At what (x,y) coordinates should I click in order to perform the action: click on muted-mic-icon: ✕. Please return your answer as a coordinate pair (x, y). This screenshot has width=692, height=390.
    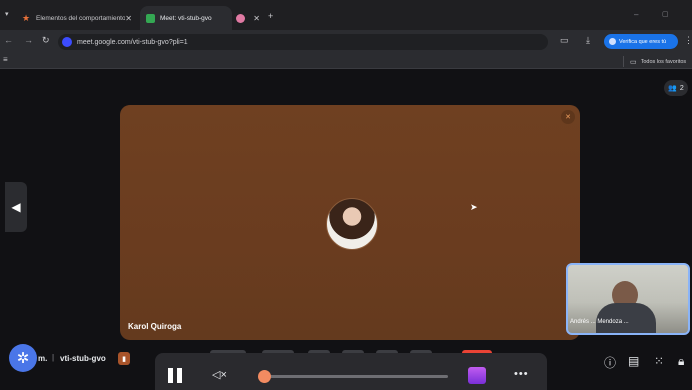
    Looking at the image, I should click on (568, 117).